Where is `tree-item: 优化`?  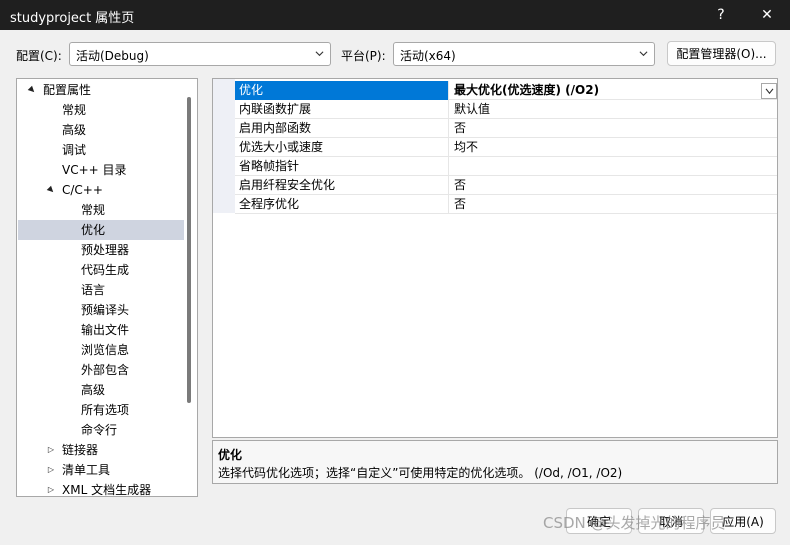
tree-item: 优化 is located at coordinates (101, 230).